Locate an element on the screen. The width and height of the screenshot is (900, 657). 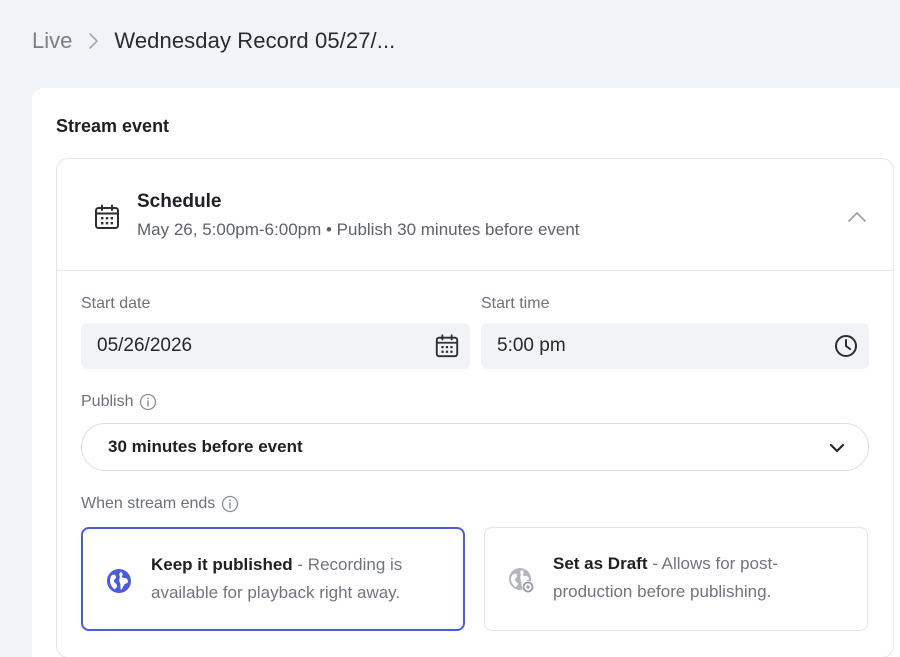
publish-select: 30 minutes before event is located at coordinates (475, 447).